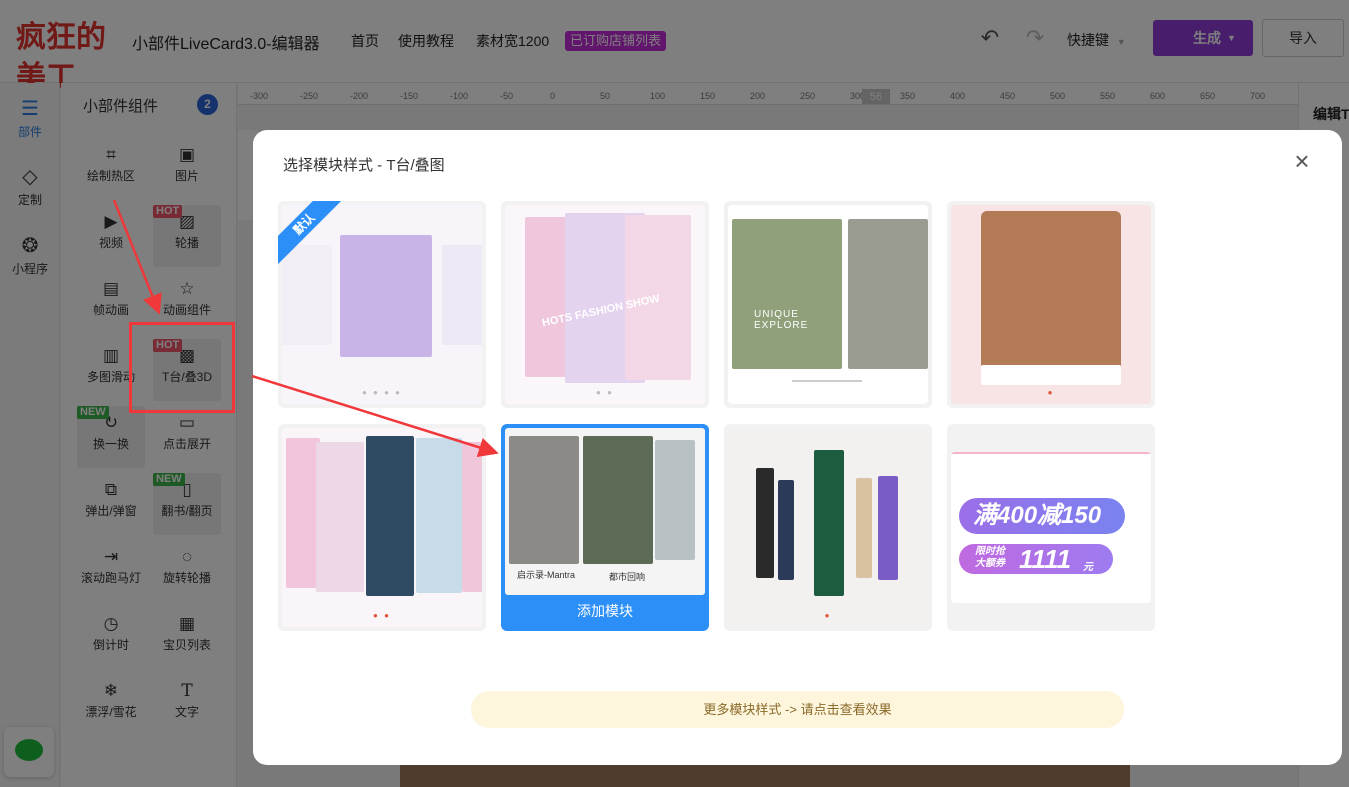 The image size is (1349, 787). I want to click on style-card-sneaker-fan: ● ●, so click(382, 527).